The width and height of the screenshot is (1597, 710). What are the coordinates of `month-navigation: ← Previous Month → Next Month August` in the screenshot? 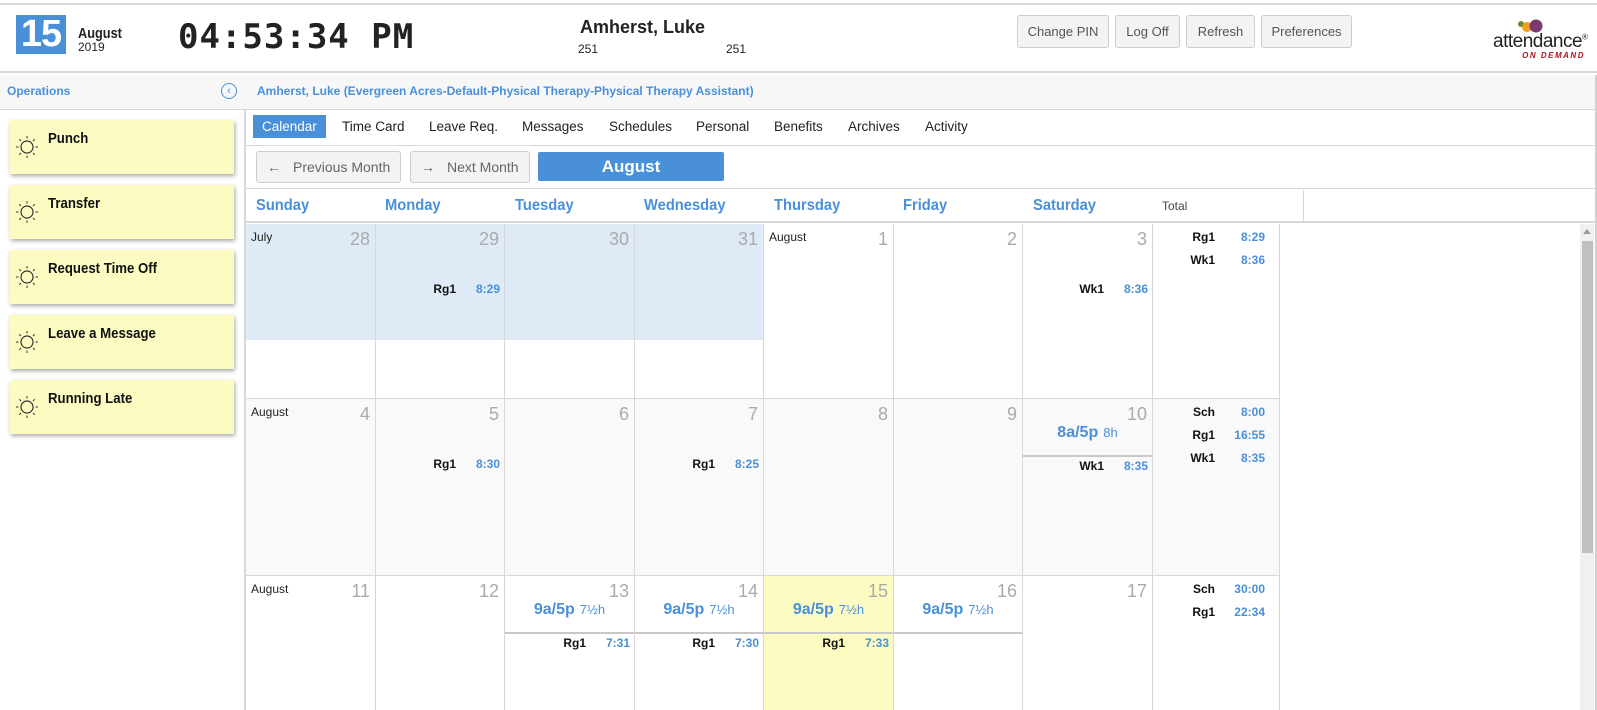 It's located at (921, 167).